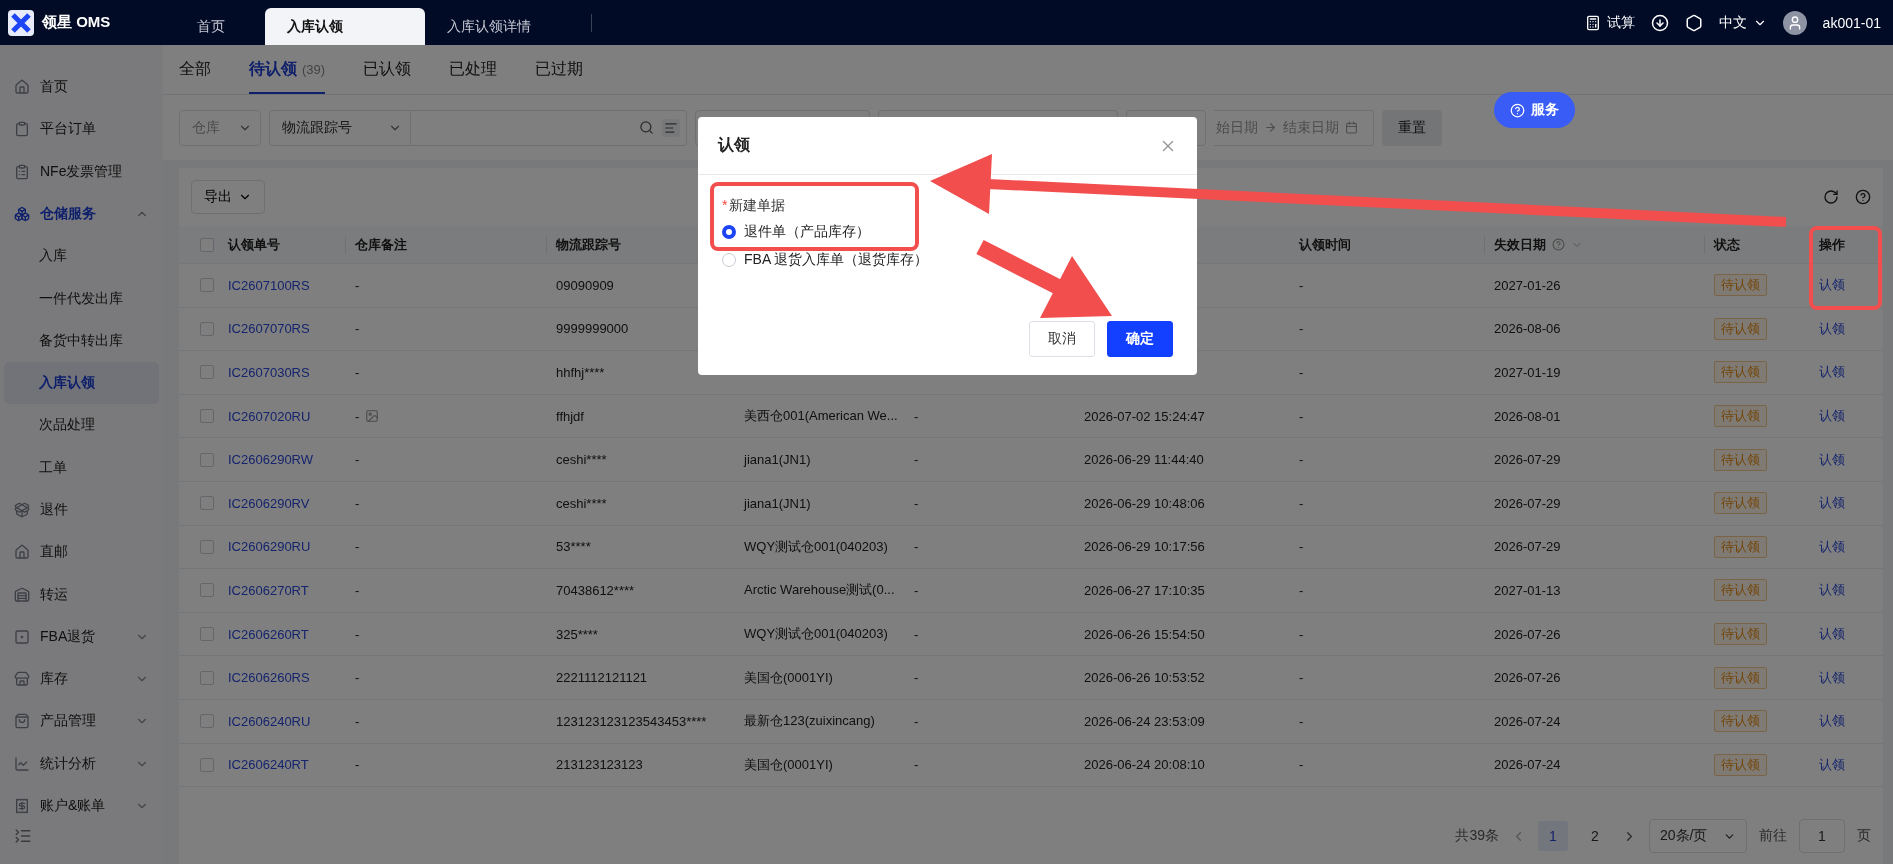 This screenshot has height=864, width=1893. I want to click on status-tab: 已过期, so click(559, 70).